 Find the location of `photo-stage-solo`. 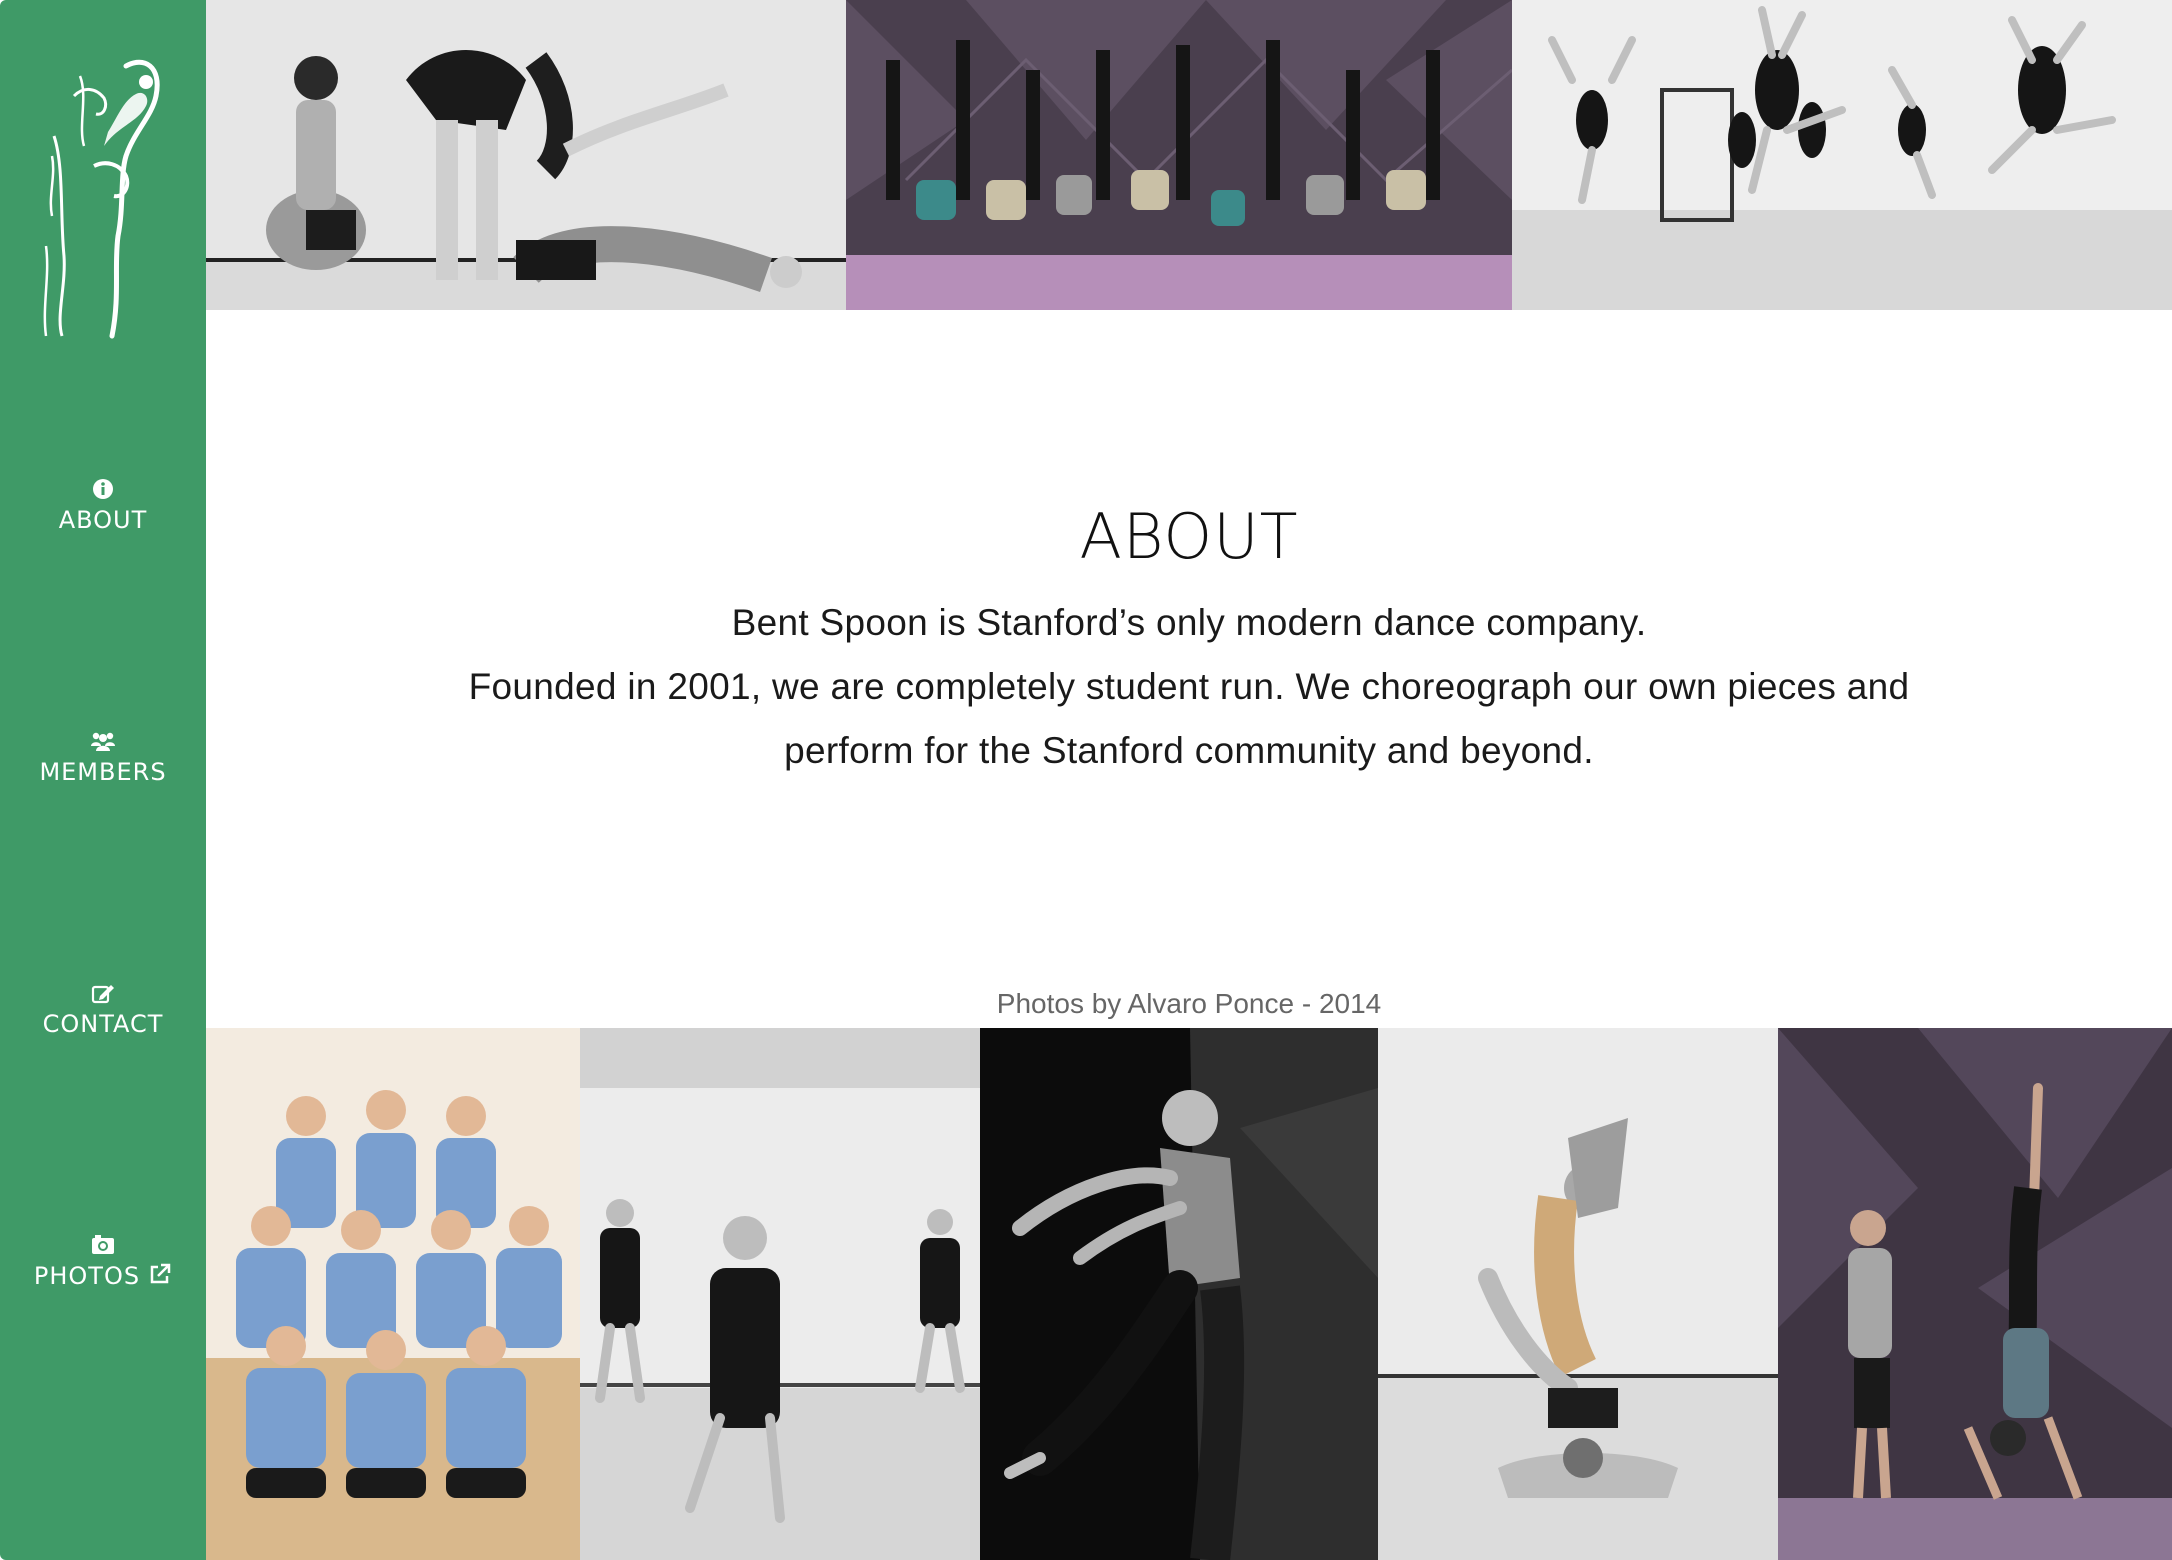

photo-stage-solo is located at coordinates (1179, 1294).